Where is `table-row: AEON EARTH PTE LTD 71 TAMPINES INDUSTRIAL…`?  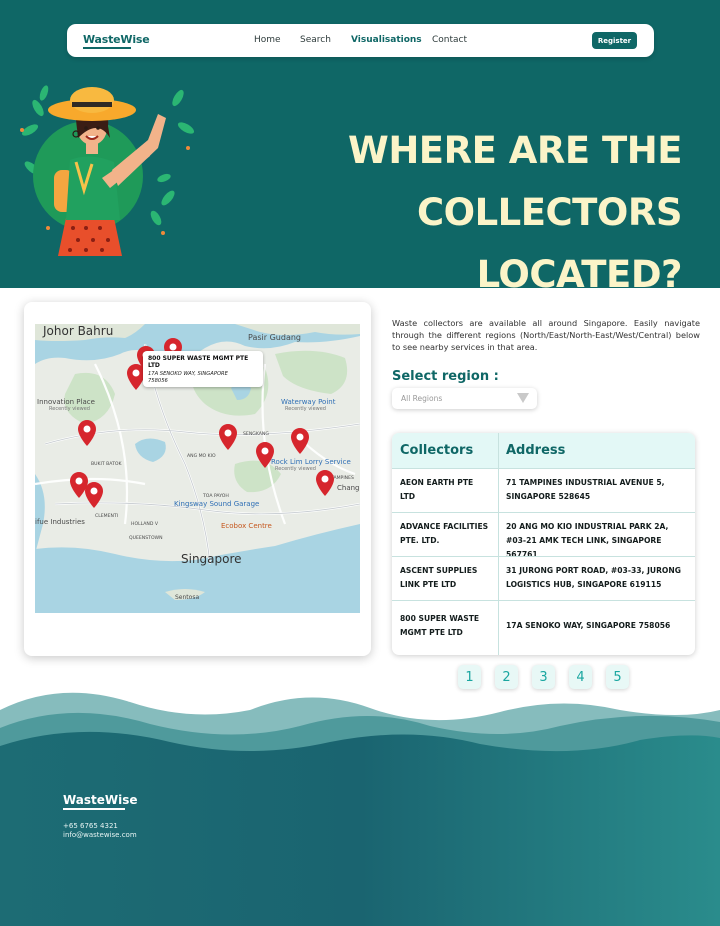 table-row: AEON EARTH PTE LTD 71 TAMPINES INDUSTRIAL… is located at coordinates (543, 490).